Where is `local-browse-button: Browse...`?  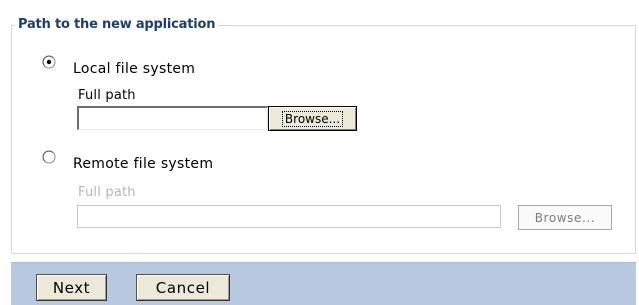 local-browse-button: Browse... is located at coordinates (312, 118).